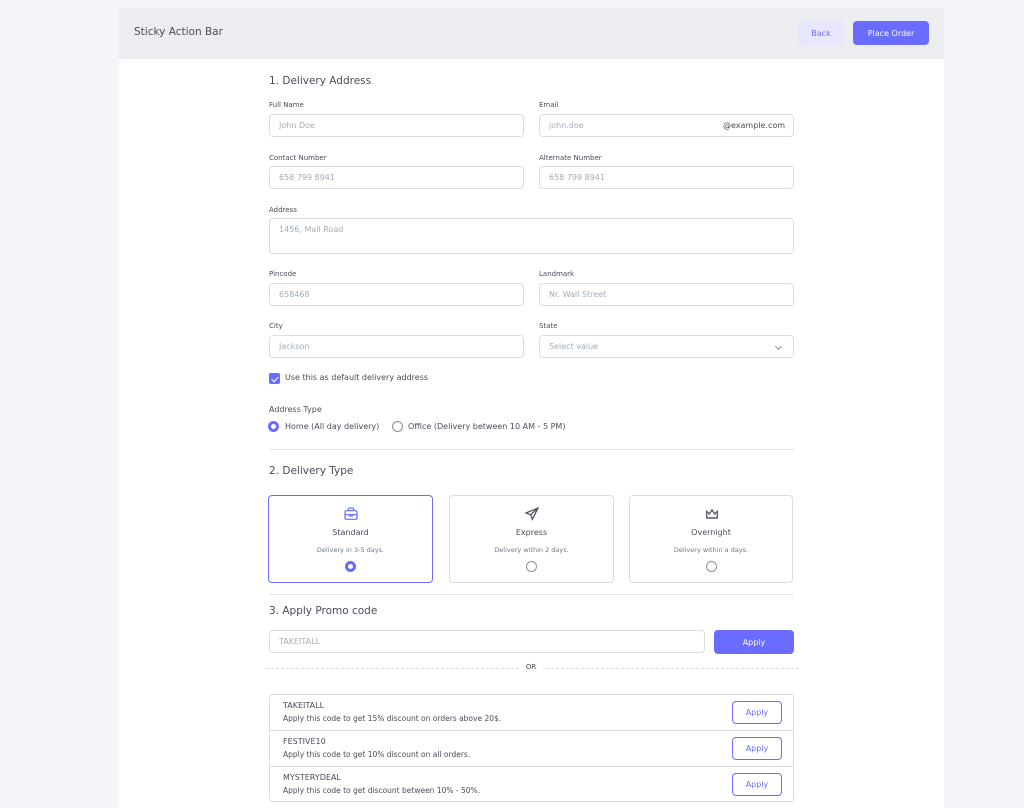  I want to click on delivery-option-desc: Delivery within 2 days., so click(531, 550).